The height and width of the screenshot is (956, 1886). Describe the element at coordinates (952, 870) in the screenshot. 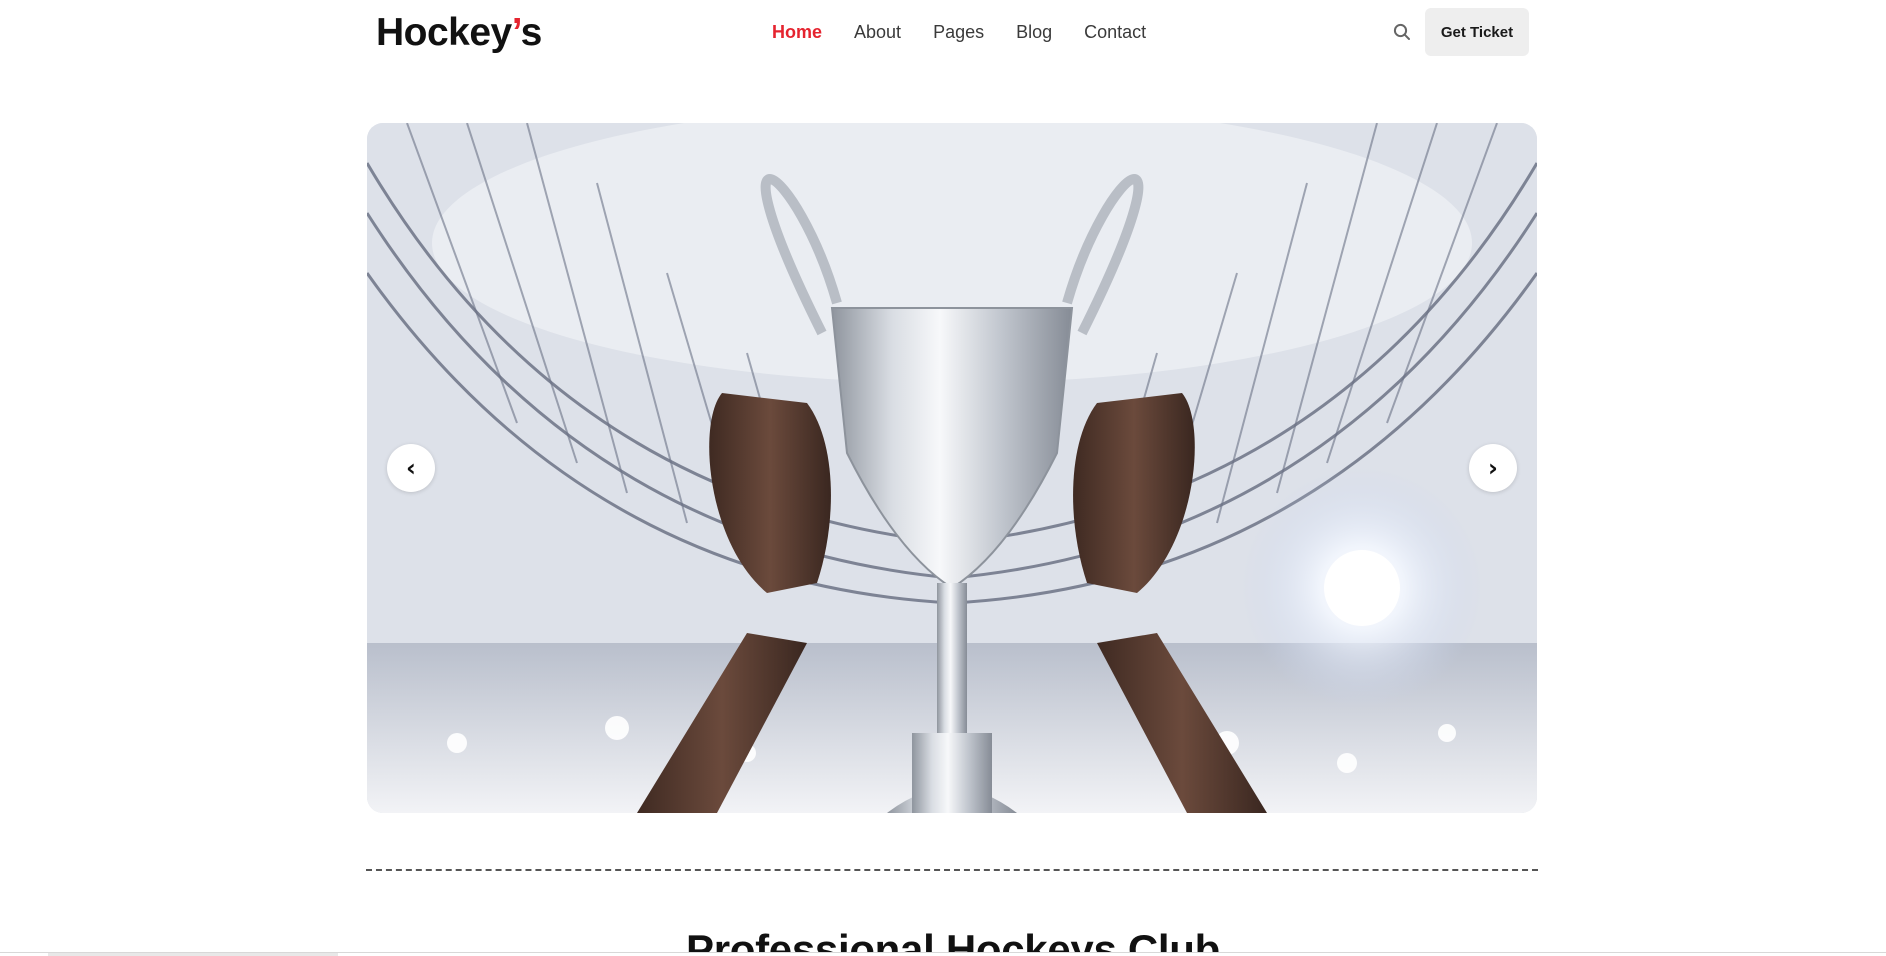

I see `dashed-divider` at that location.